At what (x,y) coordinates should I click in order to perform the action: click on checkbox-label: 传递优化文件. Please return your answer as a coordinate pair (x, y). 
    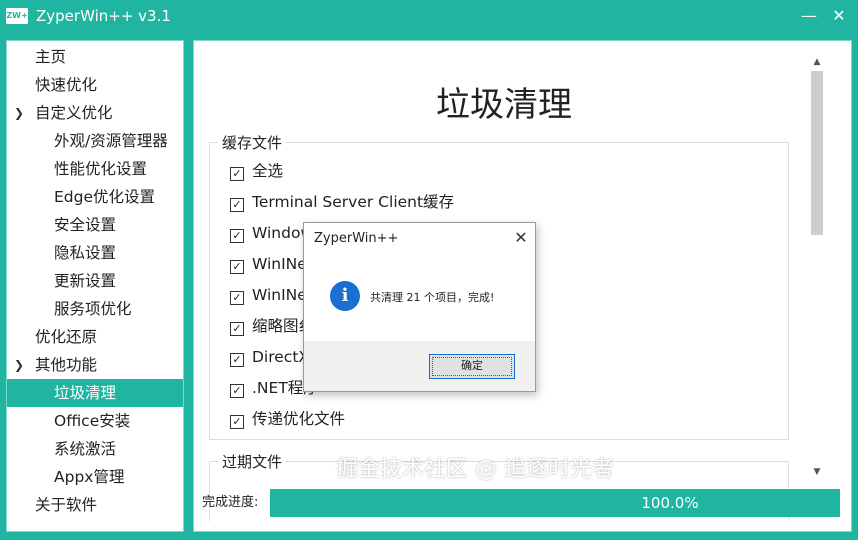
    Looking at the image, I should click on (299, 419).